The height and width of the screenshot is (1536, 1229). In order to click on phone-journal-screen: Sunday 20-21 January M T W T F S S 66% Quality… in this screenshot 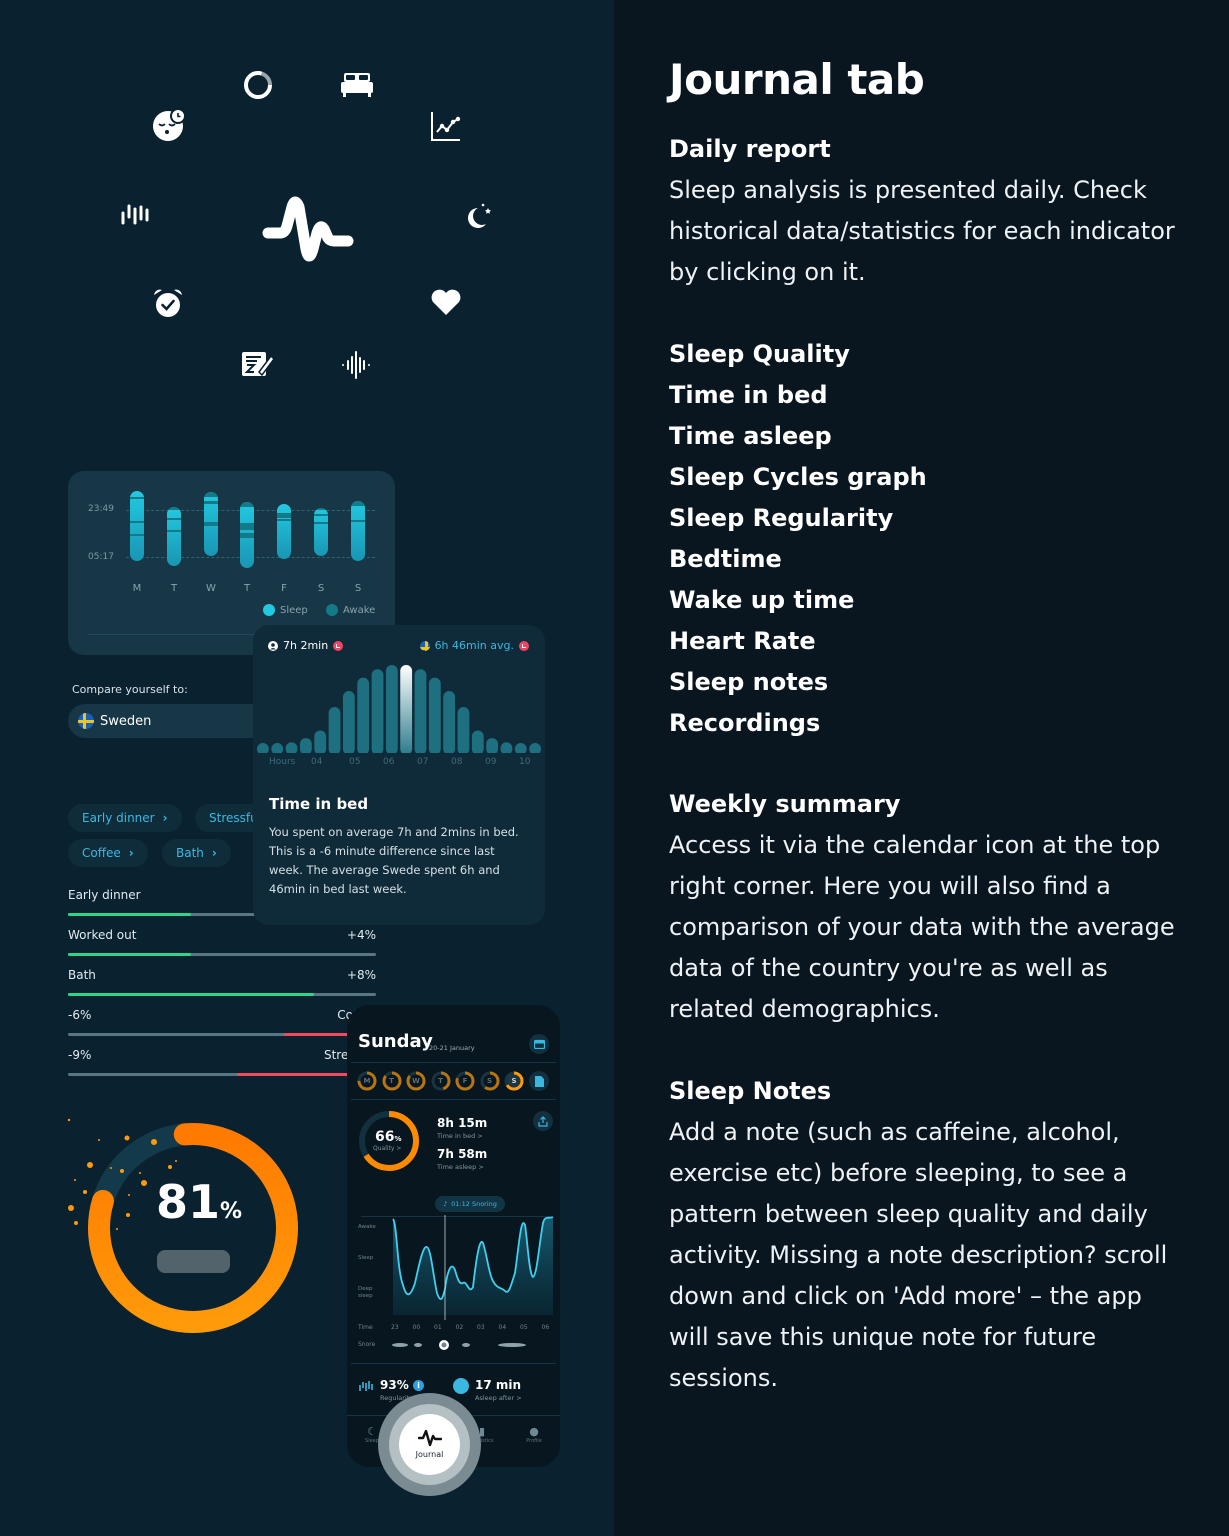, I will do `click(453, 1236)`.